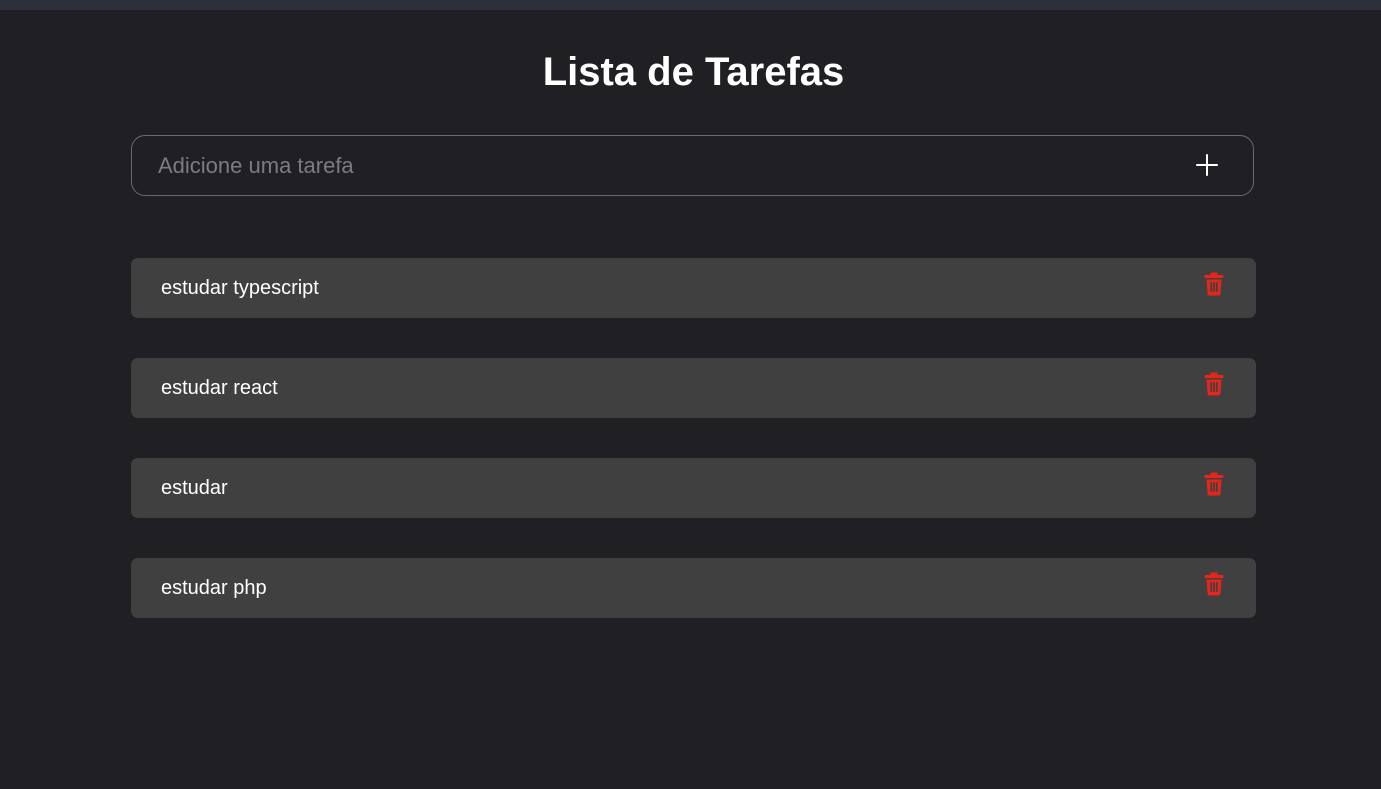 This screenshot has height=789, width=1381. I want to click on add-task-button, so click(1207, 165).